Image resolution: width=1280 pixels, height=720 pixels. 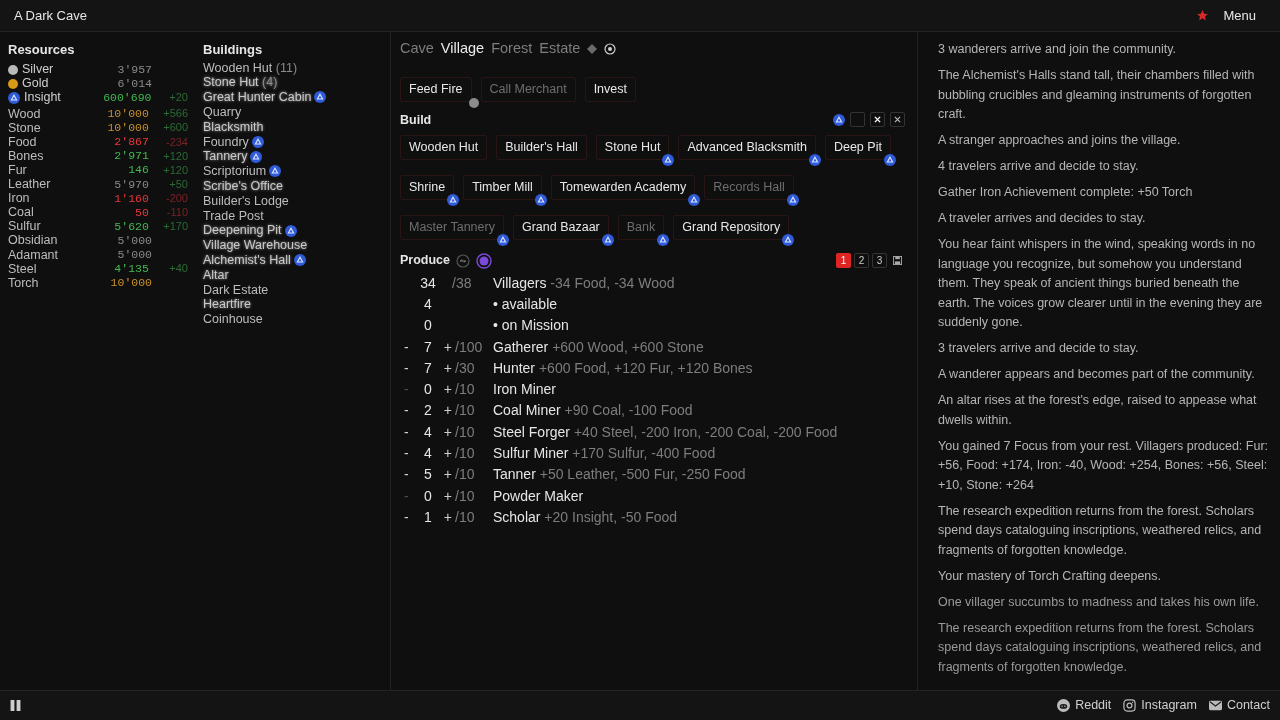 What do you see at coordinates (623, 187) in the screenshot?
I see `build-button: Tomewarden Academy` at bounding box center [623, 187].